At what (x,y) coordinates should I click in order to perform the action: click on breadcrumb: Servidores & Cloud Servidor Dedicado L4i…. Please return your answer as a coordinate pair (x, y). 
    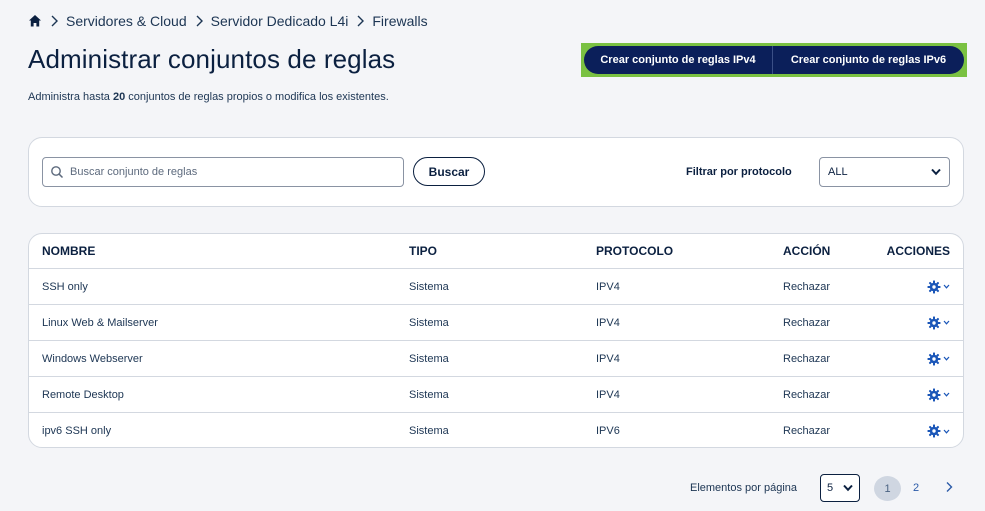
    Looking at the image, I should click on (228, 21).